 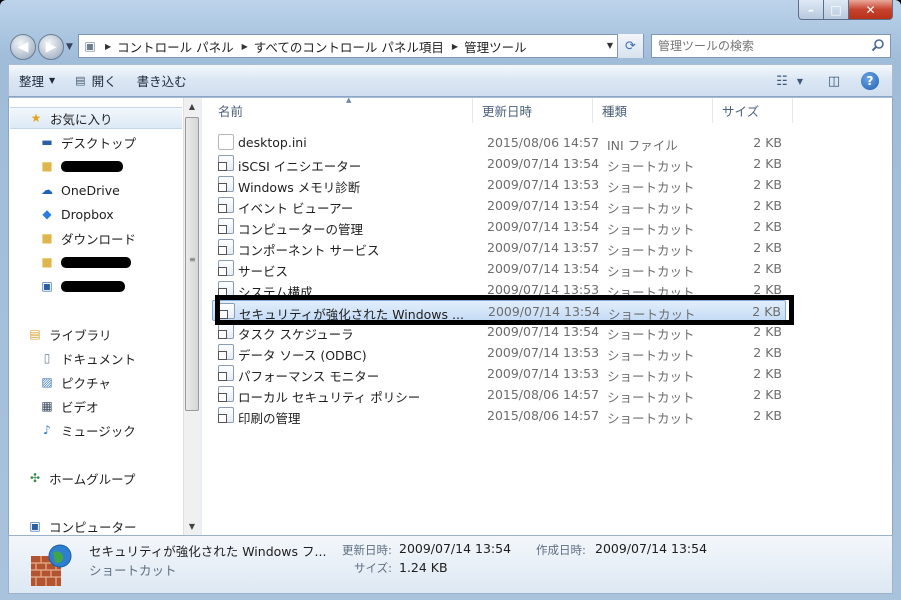 I want to click on help-button: ?, so click(x=870, y=81).